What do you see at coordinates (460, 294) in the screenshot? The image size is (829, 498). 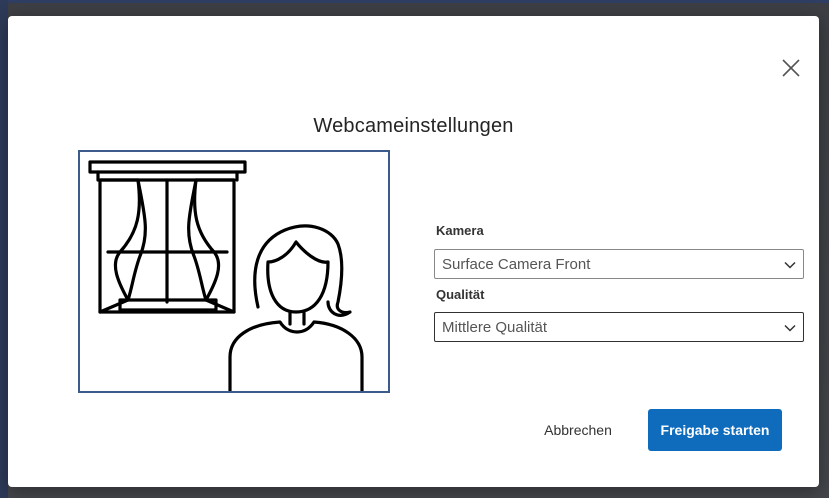 I see `quality-label: Qualität` at bounding box center [460, 294].